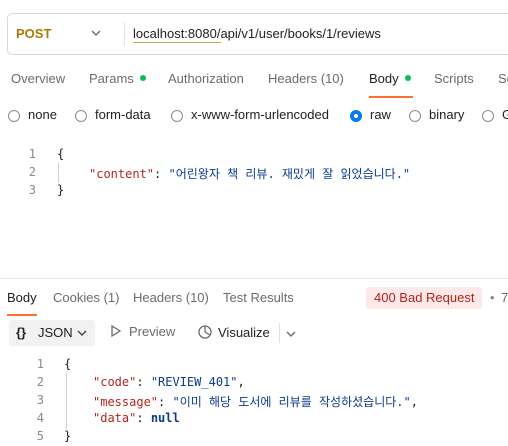 This screenshot has width=508, height=446. Describe the element at coordinates (152, 331) in the screenshot. I see `preview-label: Preview` at that location.